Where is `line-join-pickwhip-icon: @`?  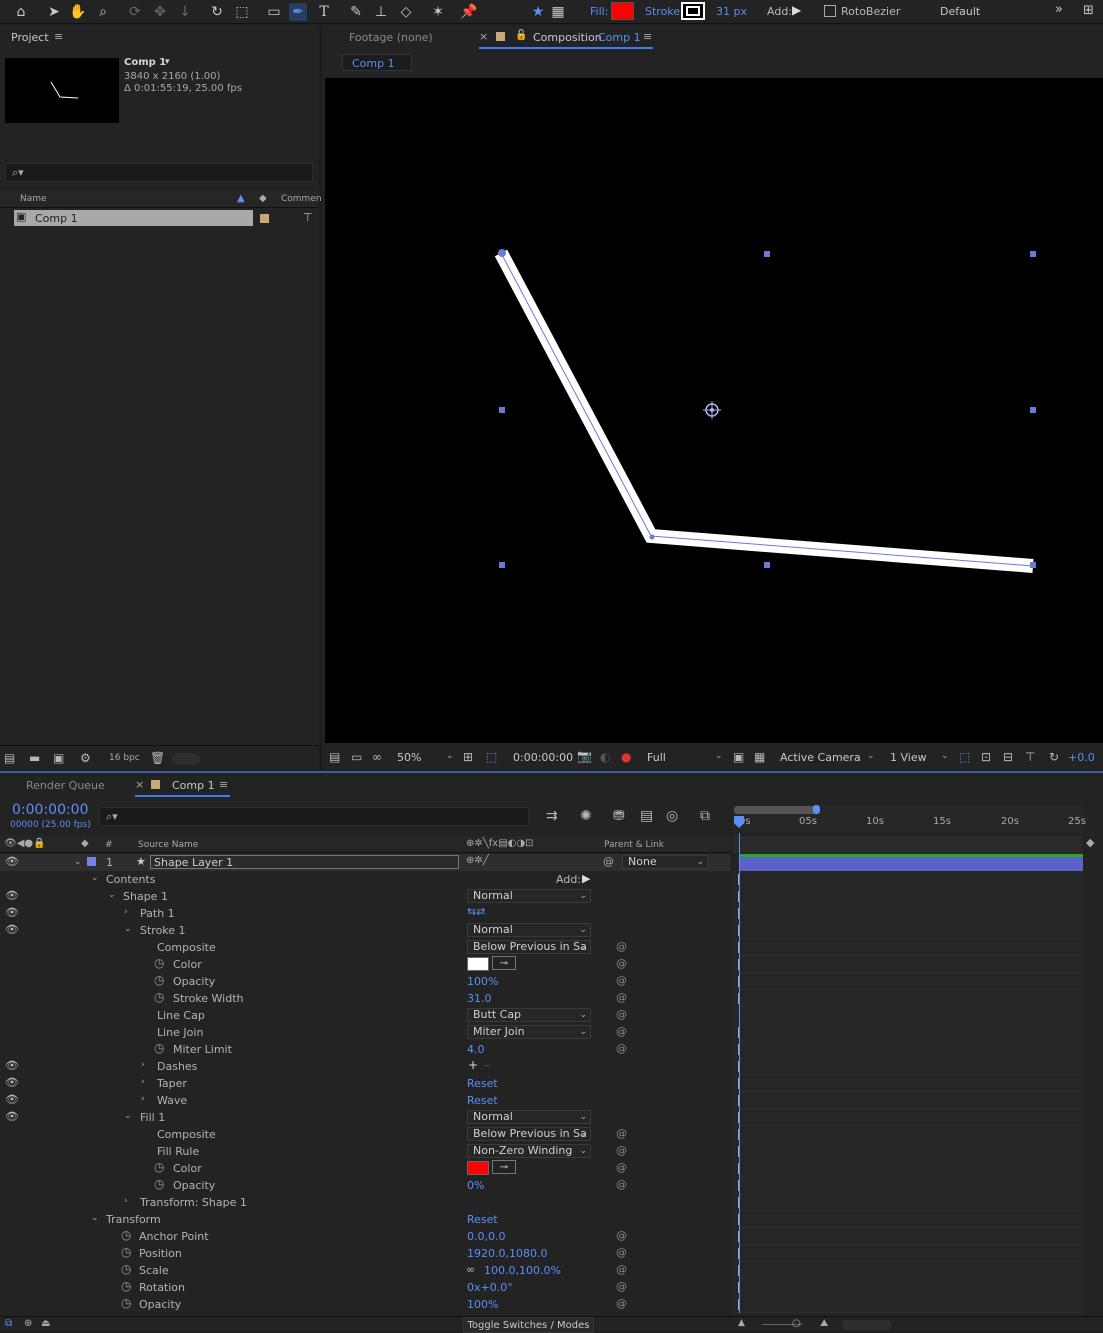
line-join-pickwhip-icon: @ is located at coordinates (621, 1031).